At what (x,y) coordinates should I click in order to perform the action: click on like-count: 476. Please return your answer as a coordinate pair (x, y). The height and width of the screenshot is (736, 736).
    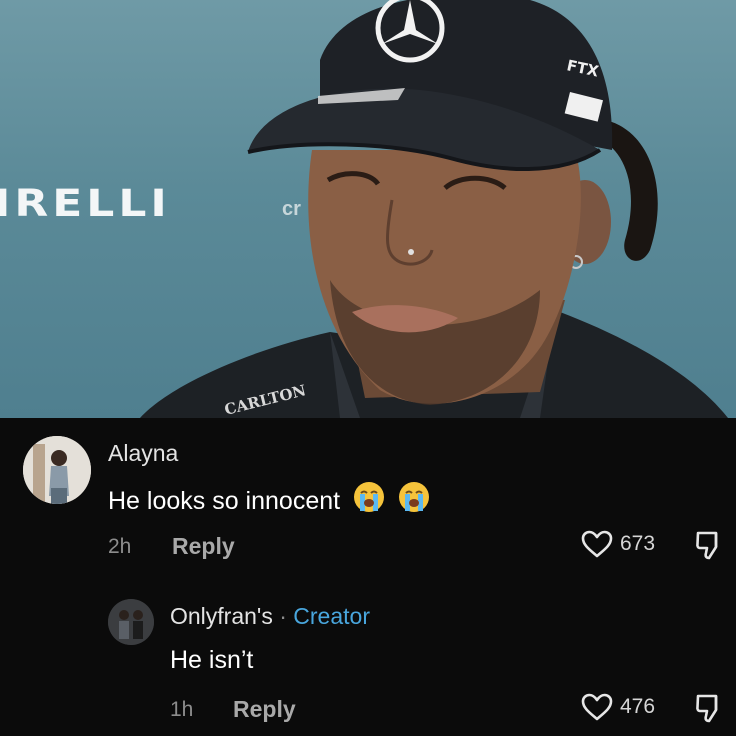
    Looking at the image, I should click on (638, 706).